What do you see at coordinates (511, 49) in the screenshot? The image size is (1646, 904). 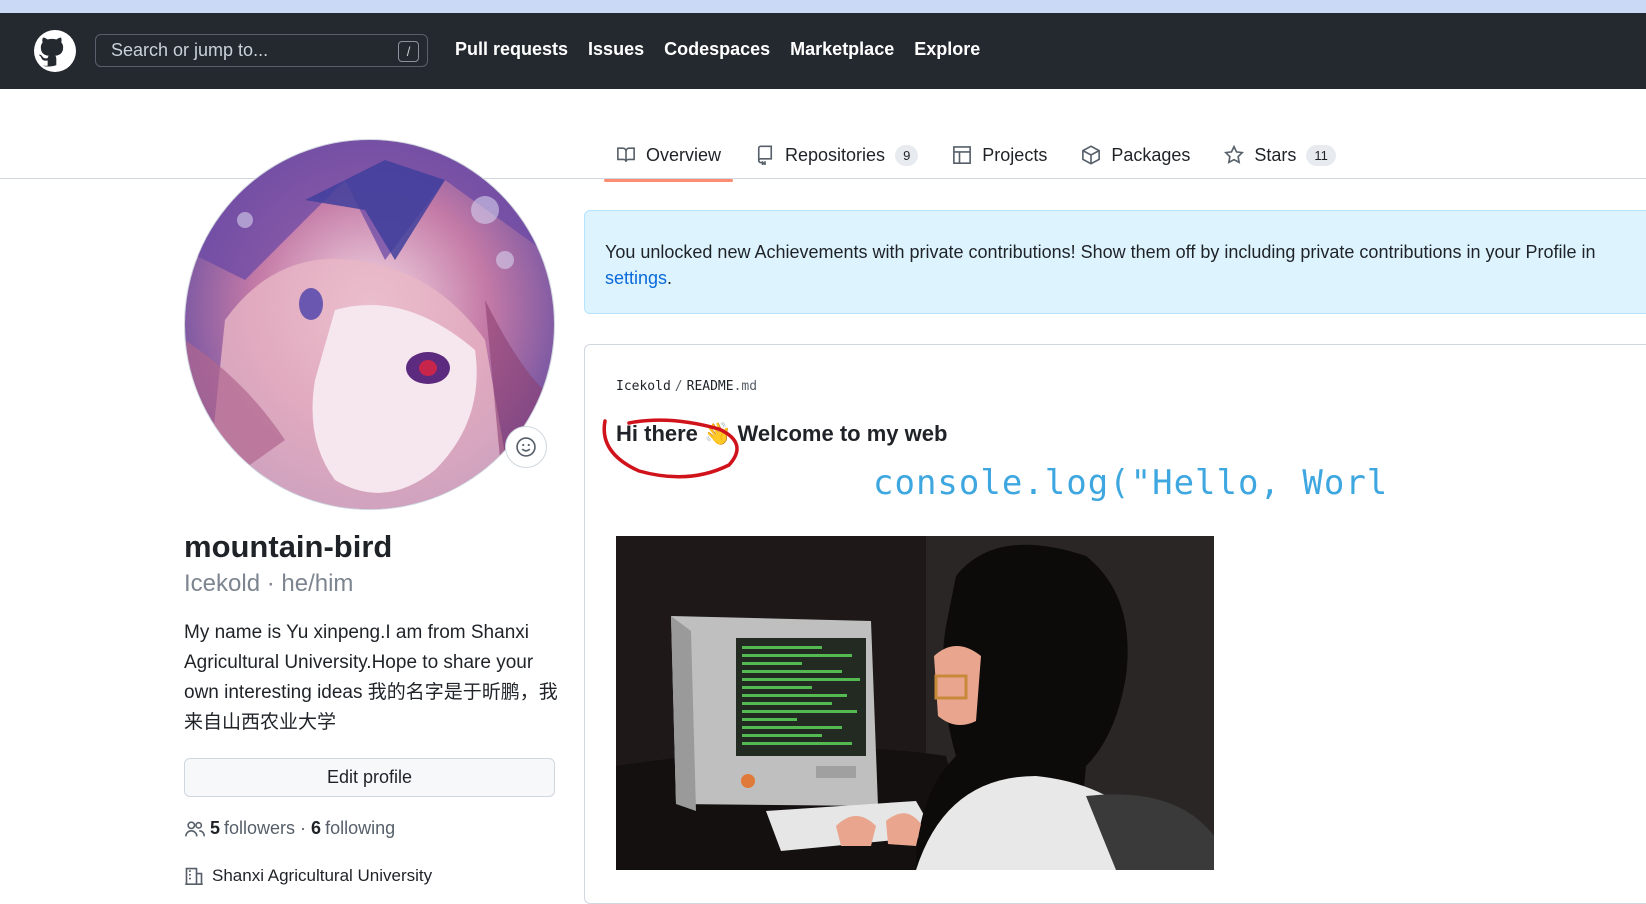 I see `nav-pull-requests: Pull requests` at bounding box center [511, 49].